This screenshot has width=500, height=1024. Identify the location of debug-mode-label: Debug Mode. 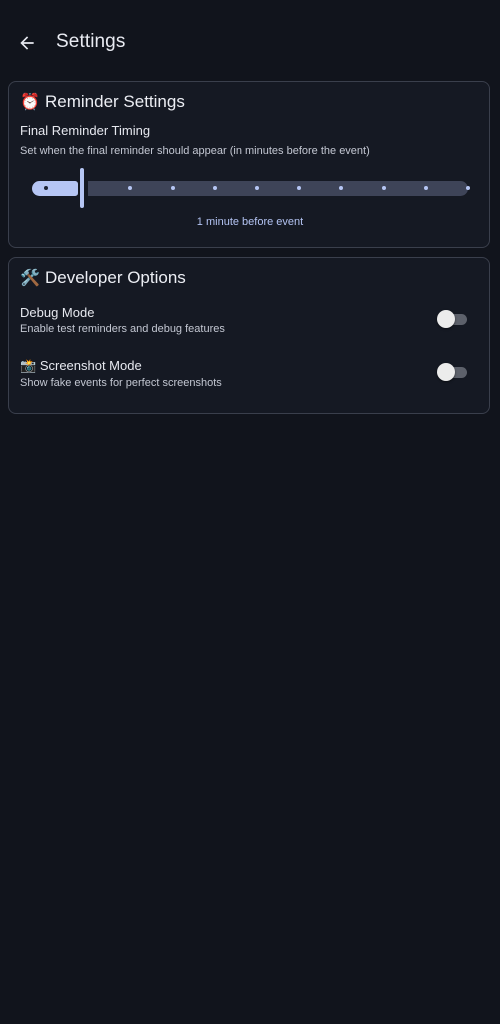
(57, 312).